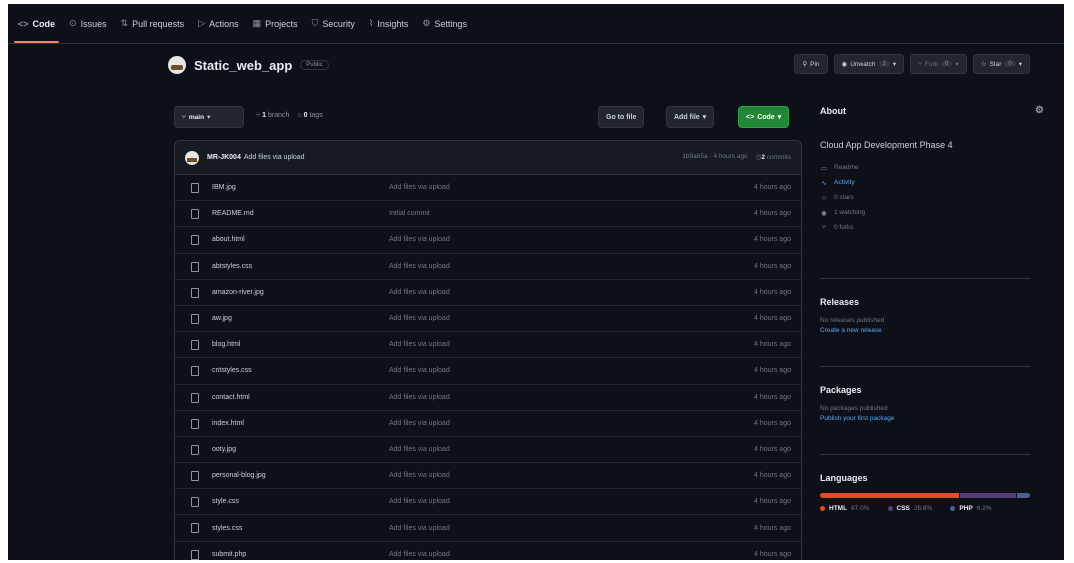 The image size is (1074, 563). I want to click on tab-settings: ⚙ Settings, so click(444, 23).